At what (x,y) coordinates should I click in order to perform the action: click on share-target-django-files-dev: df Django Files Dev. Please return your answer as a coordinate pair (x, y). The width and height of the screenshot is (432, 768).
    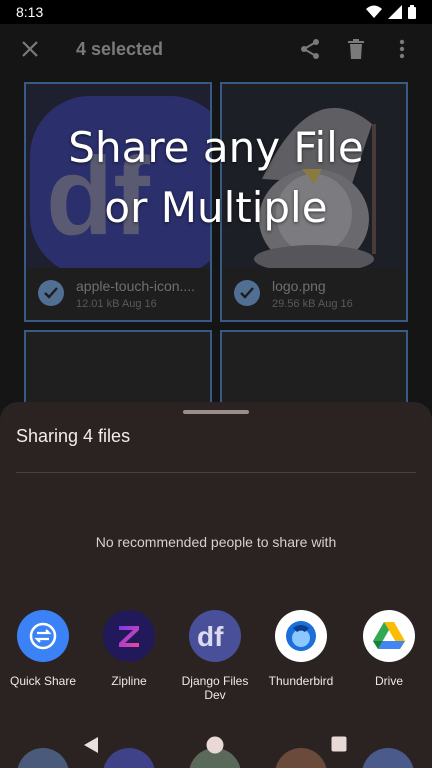
    Looking at the image, I should click on (215, 656).